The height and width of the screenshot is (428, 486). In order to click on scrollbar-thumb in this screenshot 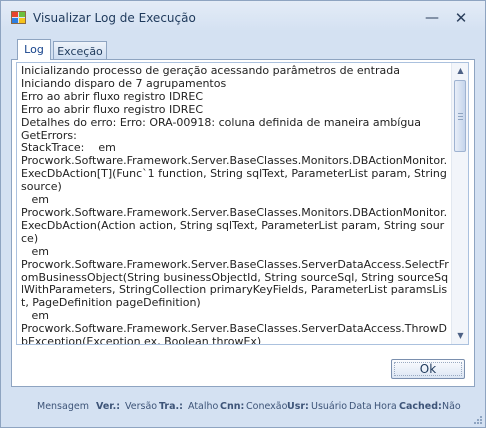, I will do `click(460, 116)`.